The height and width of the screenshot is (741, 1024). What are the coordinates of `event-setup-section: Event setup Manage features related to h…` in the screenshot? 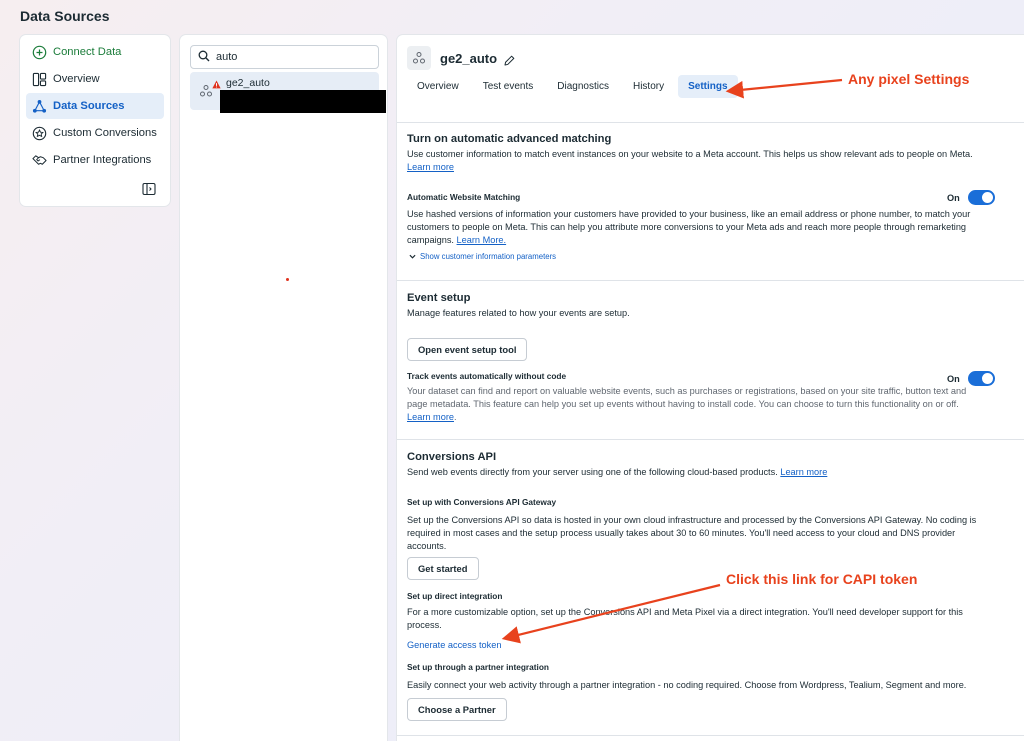 It's located at (707, 306).